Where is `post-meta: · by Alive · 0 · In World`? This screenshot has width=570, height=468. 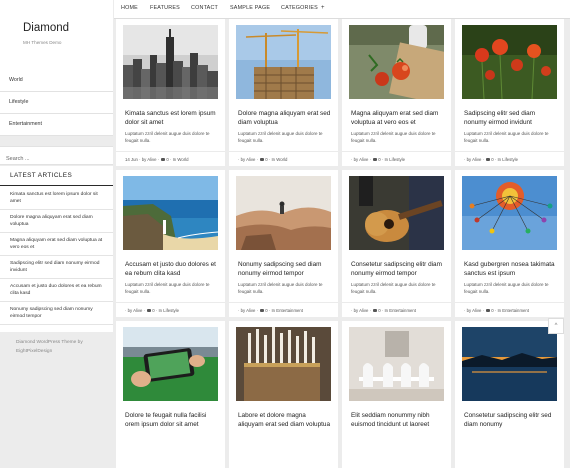
post-meta: · by Alive · 0 · In World is located at coordinates (283, 159).